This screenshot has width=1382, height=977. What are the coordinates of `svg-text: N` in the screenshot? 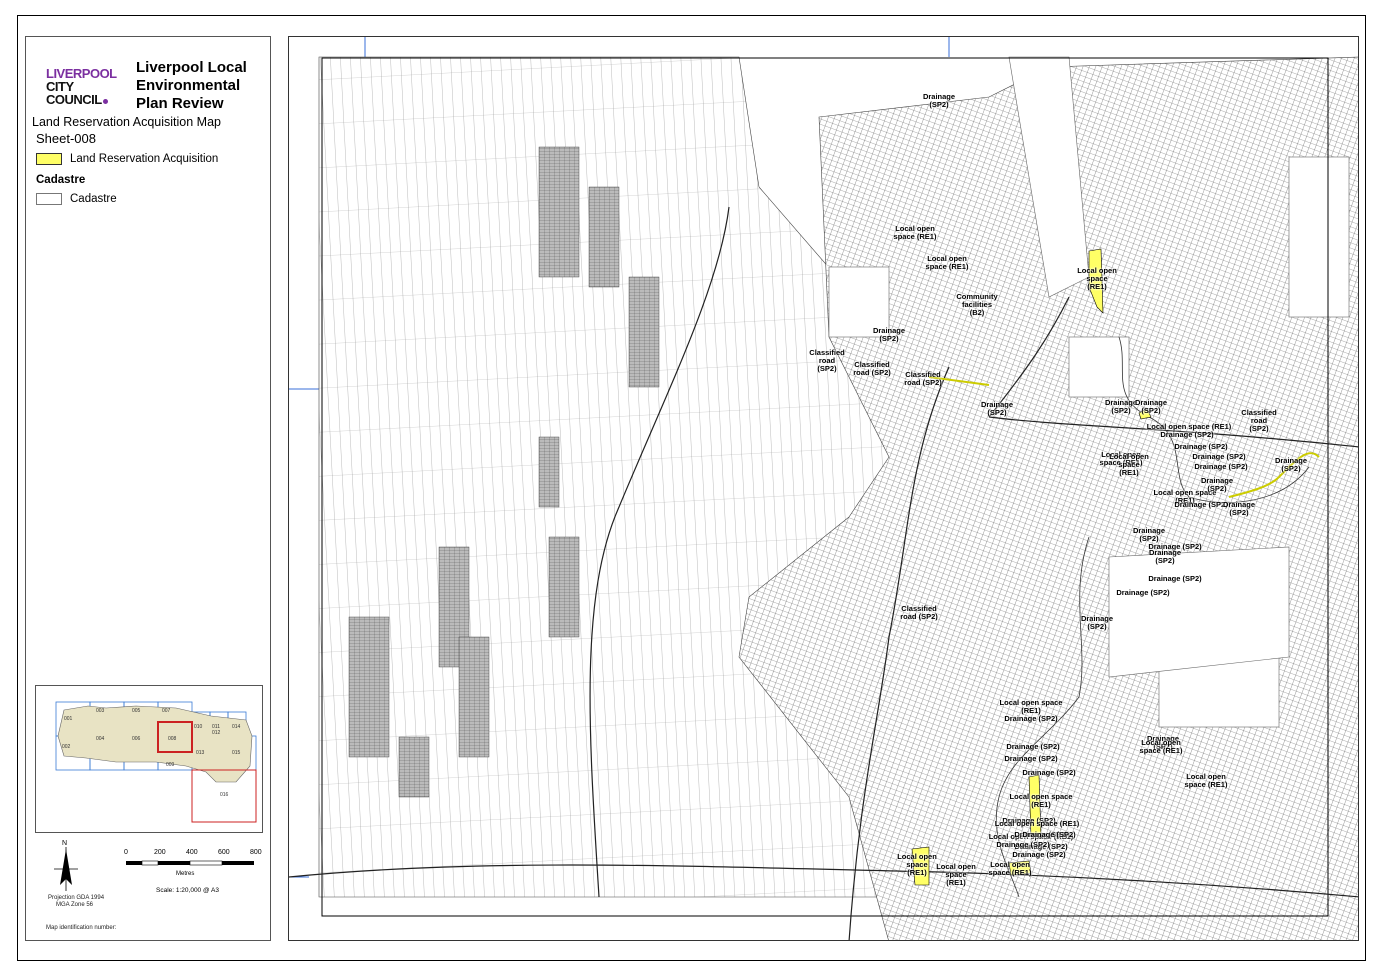 It's located at (64, 843).